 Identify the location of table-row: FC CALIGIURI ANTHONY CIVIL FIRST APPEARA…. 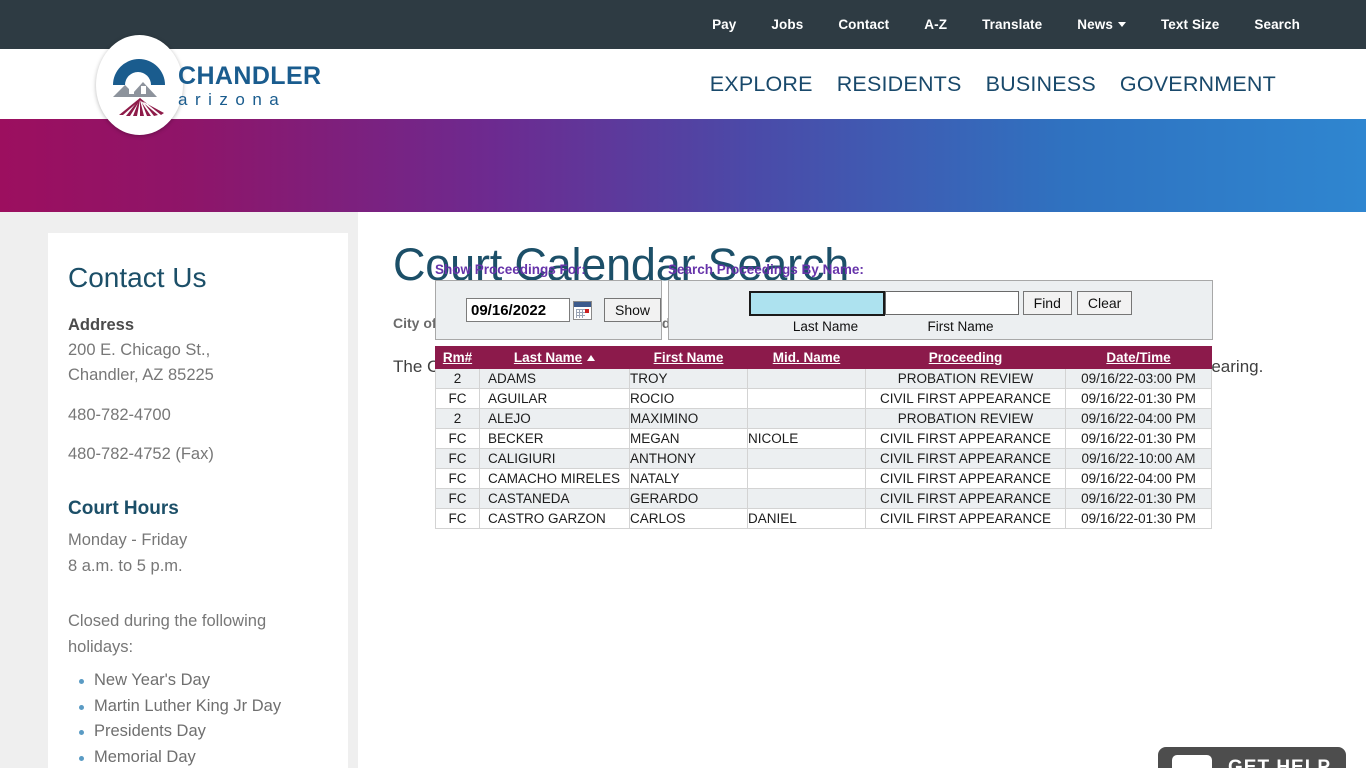
(823, 458).